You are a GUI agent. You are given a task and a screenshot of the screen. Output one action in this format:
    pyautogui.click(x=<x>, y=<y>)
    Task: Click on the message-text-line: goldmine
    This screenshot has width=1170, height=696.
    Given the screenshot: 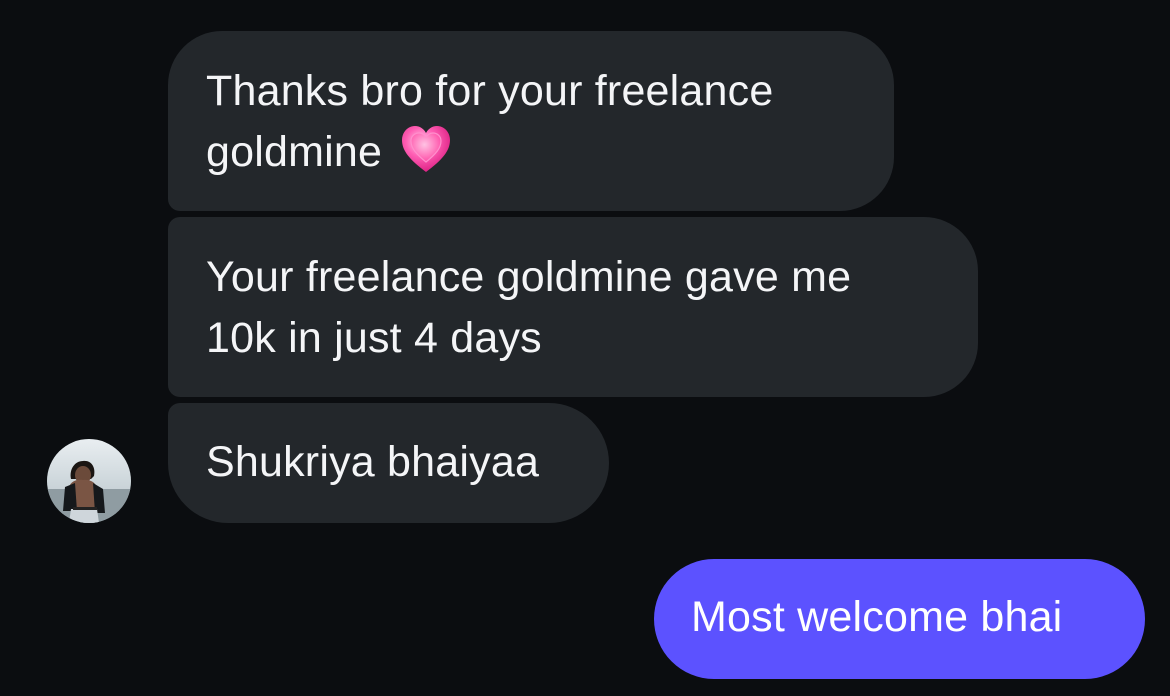 What is the action you would take?
    pyautogui.click(x=540, y=152)
    